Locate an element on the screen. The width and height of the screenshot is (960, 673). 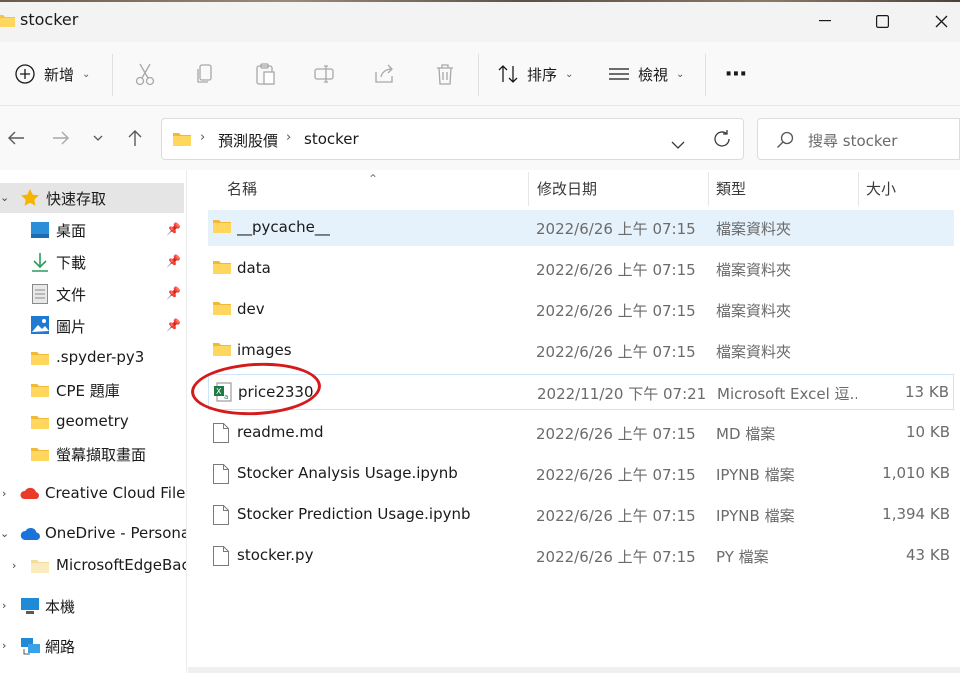
sidebar-item-label: MicrosoftEdgeBackups is located at coordinates (121, 565).